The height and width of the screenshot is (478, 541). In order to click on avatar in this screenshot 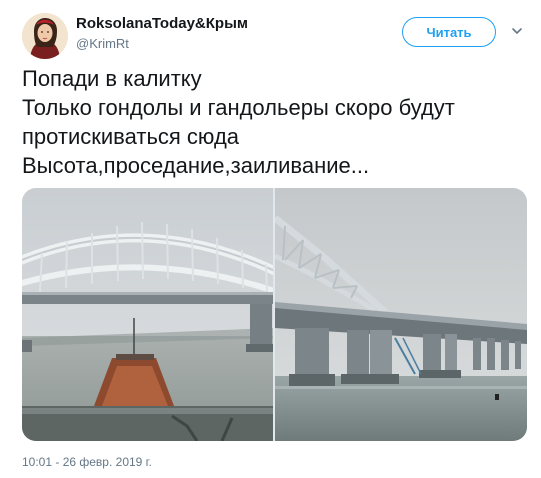, I will do `click(45, 36)`.